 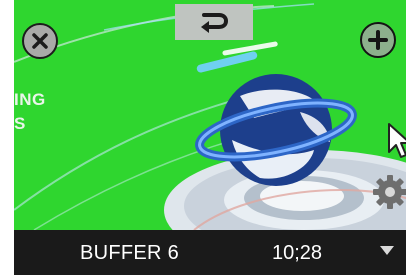 I want to click on undo-arrow-icon, so click(x=215, y=23).